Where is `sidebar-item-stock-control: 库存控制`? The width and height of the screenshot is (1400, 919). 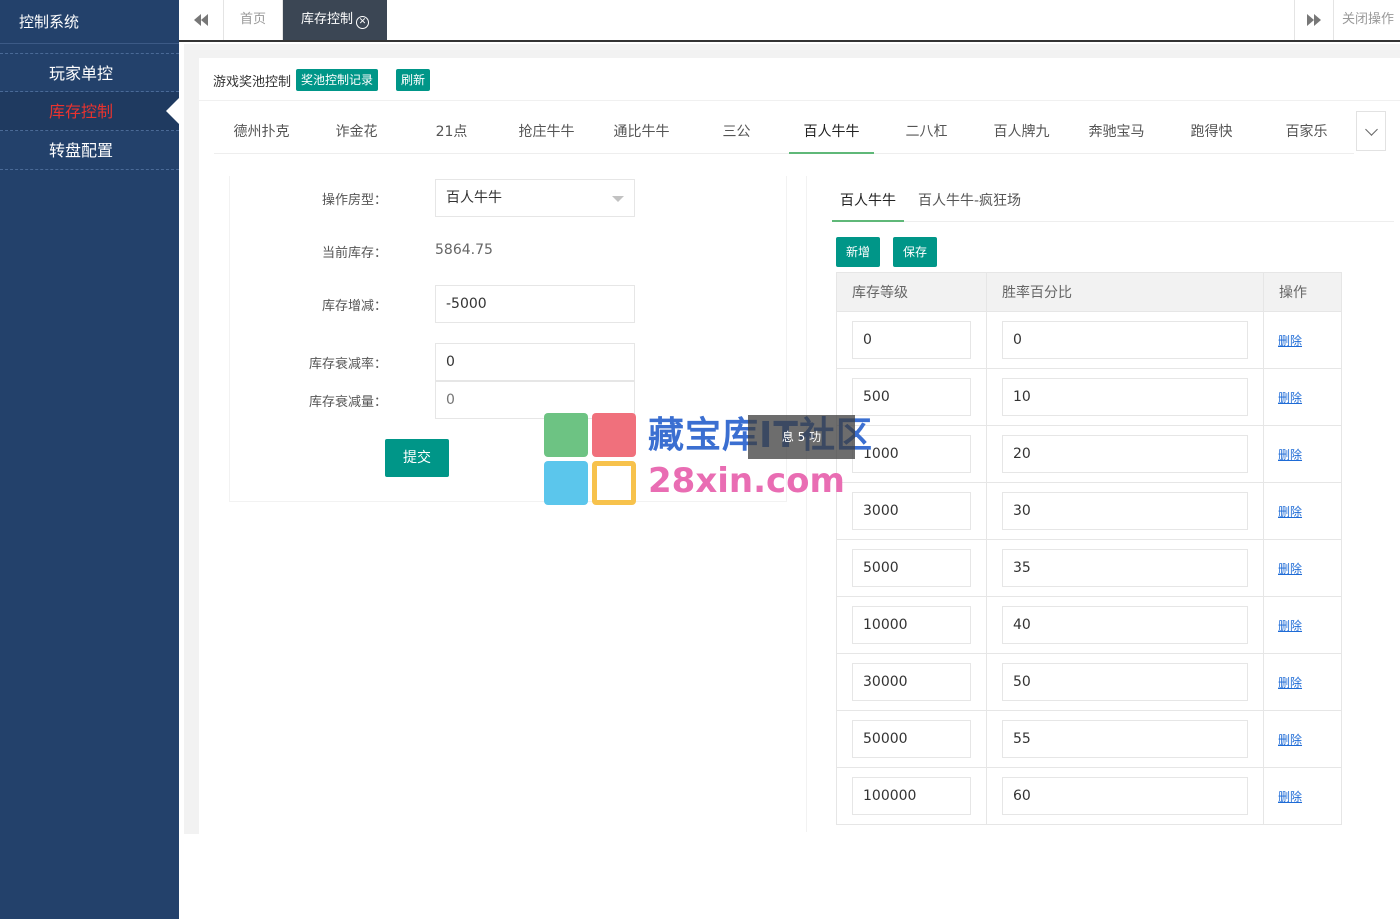 sidebar-item-stock-control: 库存控制 is located at coordinates (90, 111).